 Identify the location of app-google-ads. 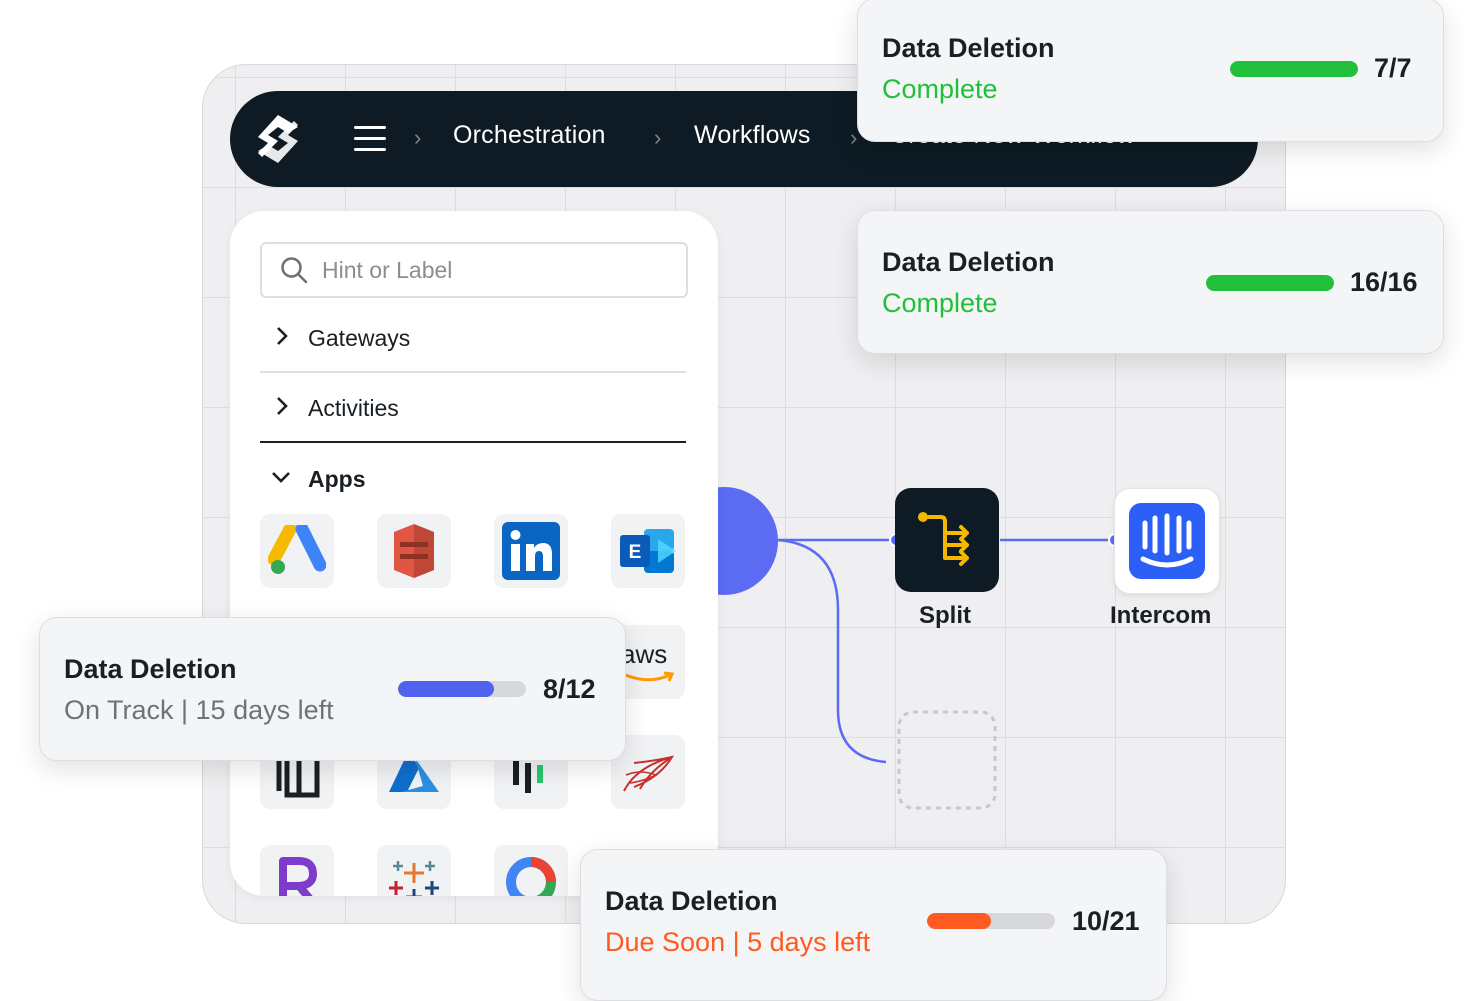
(297, 551).